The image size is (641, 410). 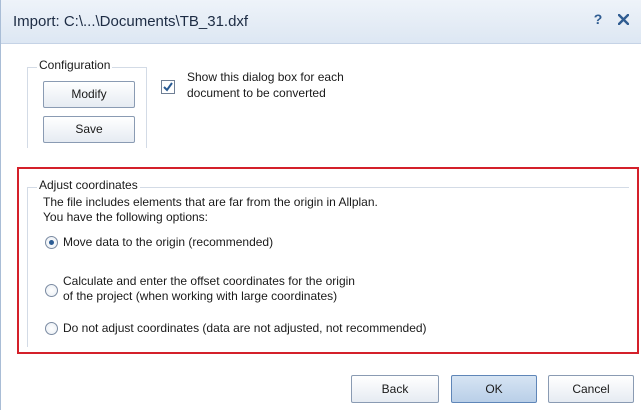 What do you see at coordinates (494, 389) in the screenshot?
I see `ok-button: OK` at bounding box center [494, 389].